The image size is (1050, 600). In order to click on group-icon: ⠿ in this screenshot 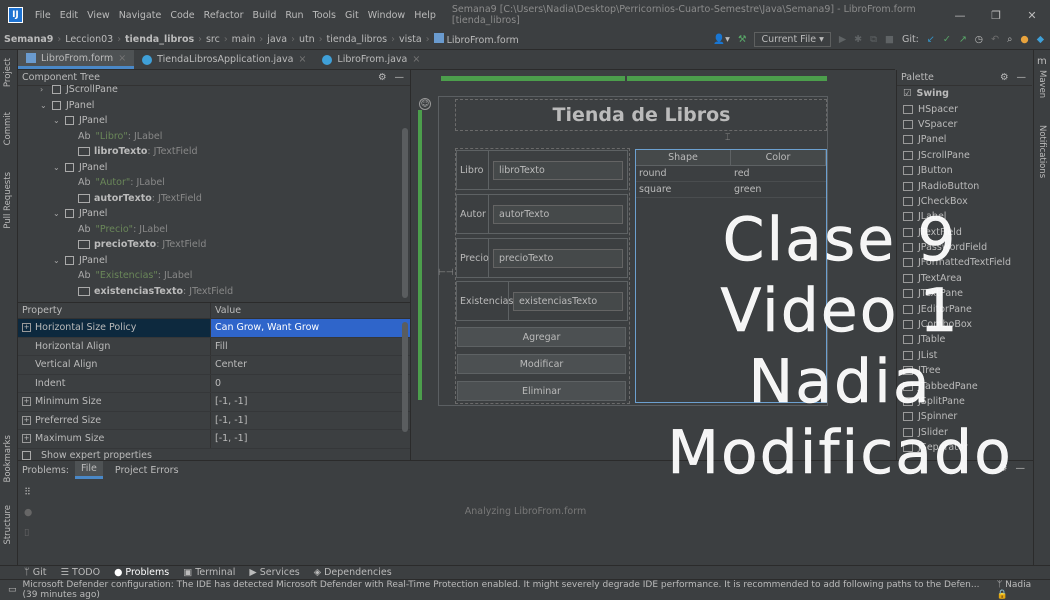, I will do `click(27, 492)`.